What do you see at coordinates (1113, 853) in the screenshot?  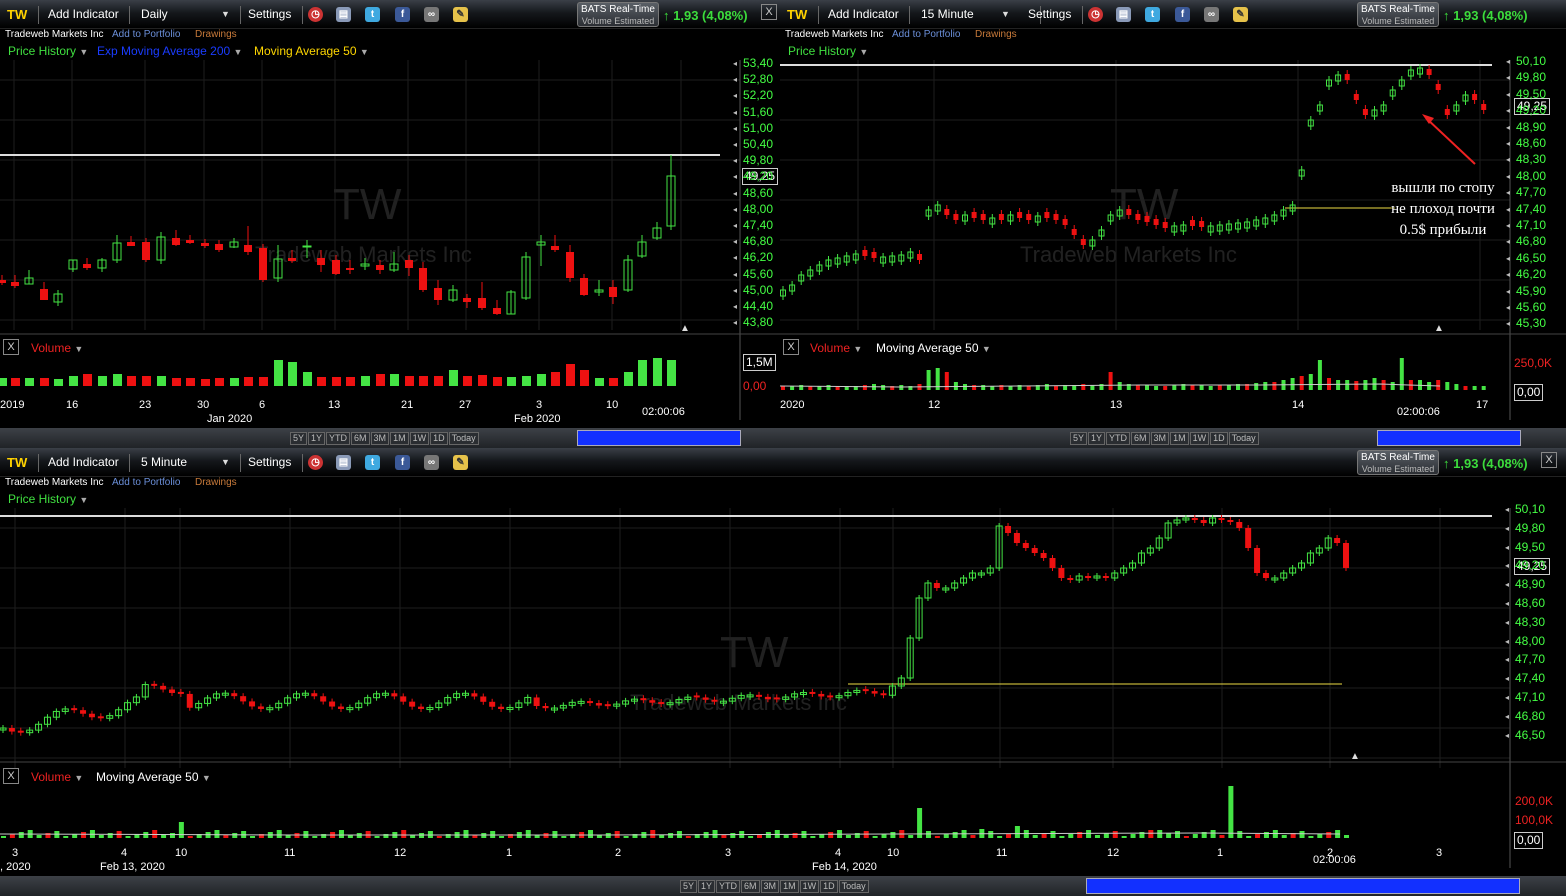 I see `time-tick-label: 12` at bounding box center [1113, 853].